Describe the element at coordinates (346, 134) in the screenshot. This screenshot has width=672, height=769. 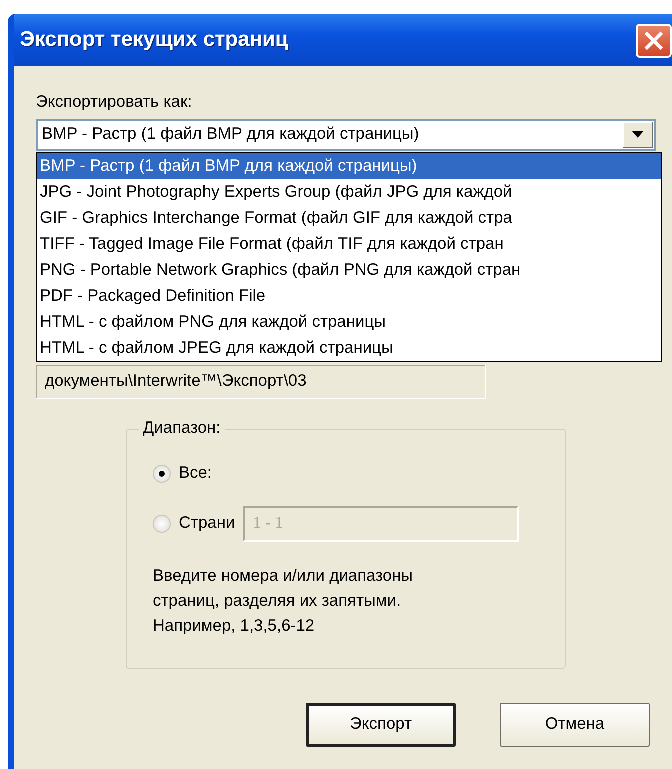
I see `format-dropdown: BMP - Растр (1 файл BMP для каждой страницы)` at that location.